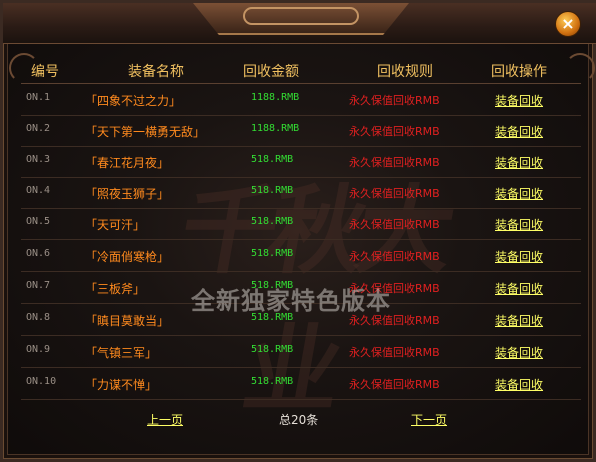  Describe the element at coordinates (121, 385) in the screenshot. I see `equipment-name: 「力谋不惮」` at that location.